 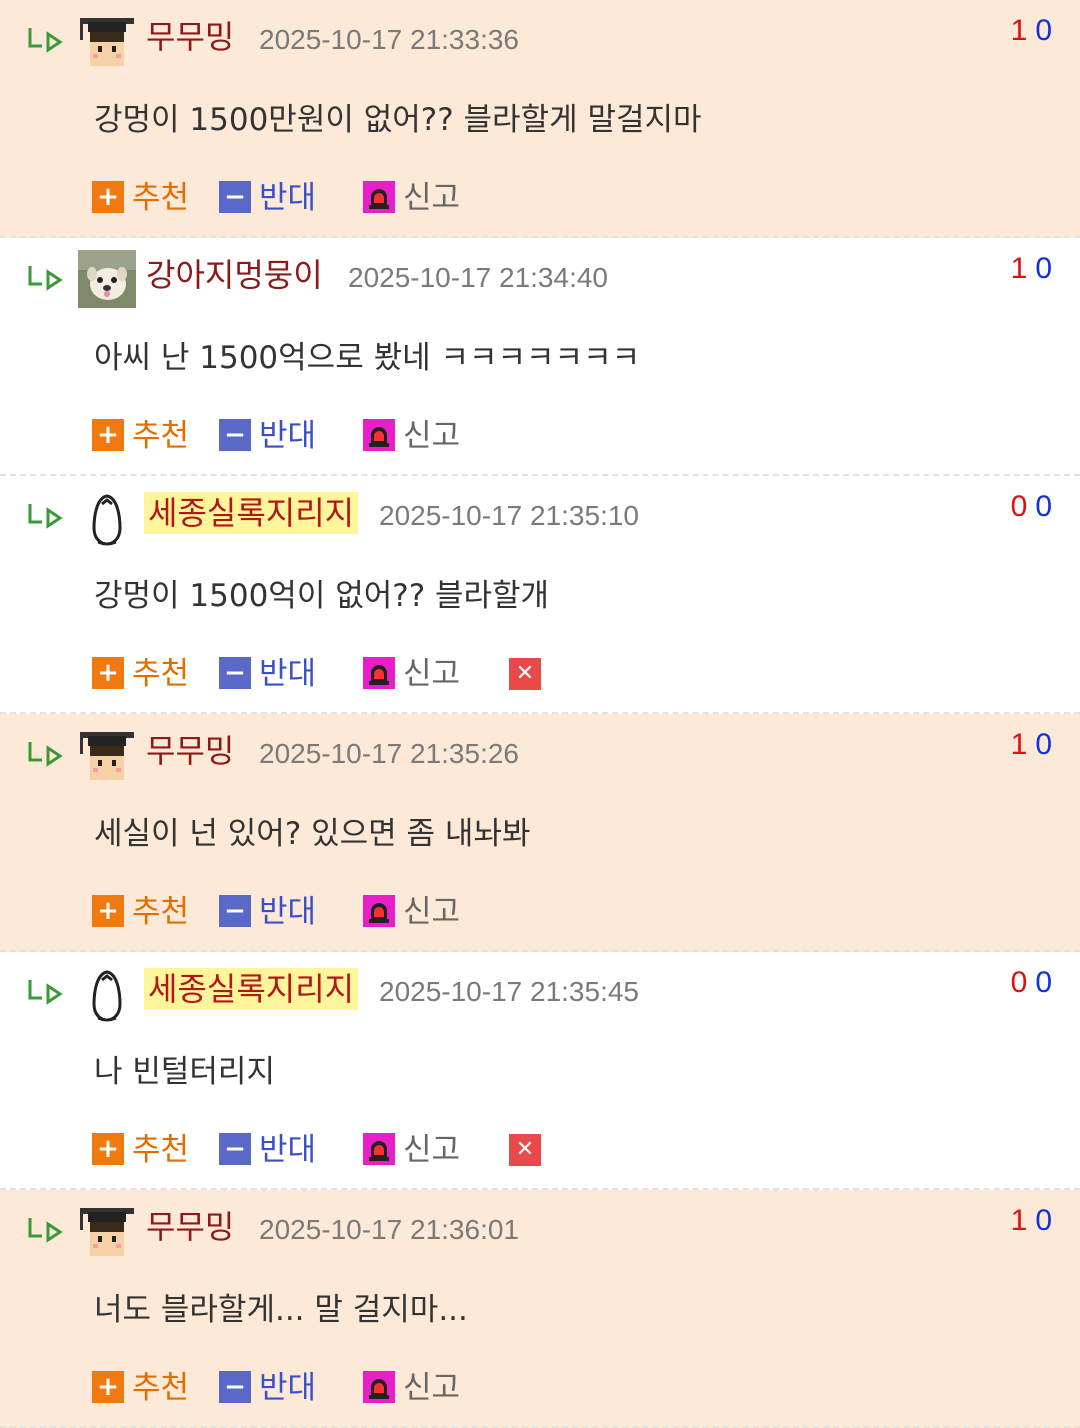 I want to click on comment-text: 세실이 넌 있어? 있으면 좀 내놔봐, so click(x=312, y=834).